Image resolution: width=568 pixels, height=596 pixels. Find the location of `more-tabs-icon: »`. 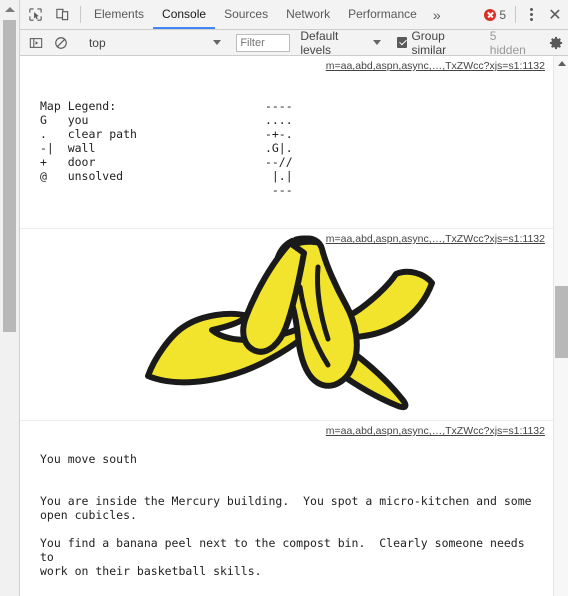

more-tabs-icon: » is located at coordinates (437, 14).